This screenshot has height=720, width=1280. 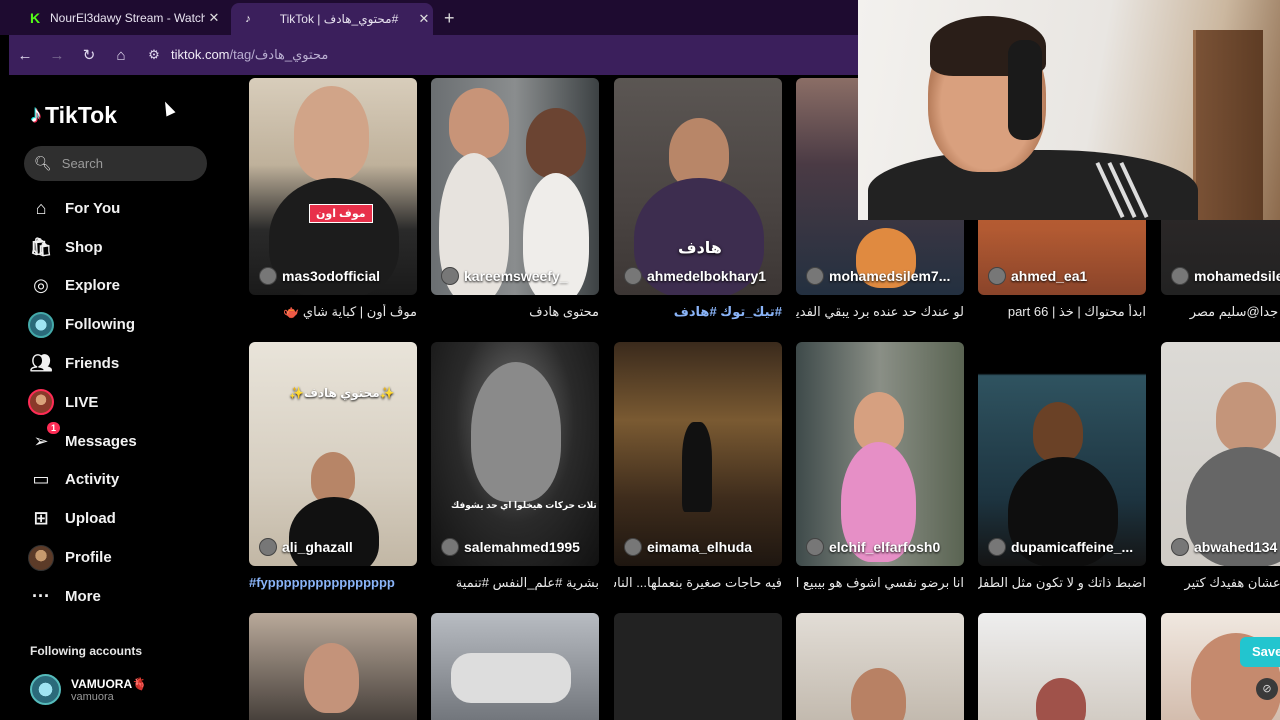 I want to click on url-field: tiktok.com/tag/محتوي_هادف, so click(x=249, y=55).